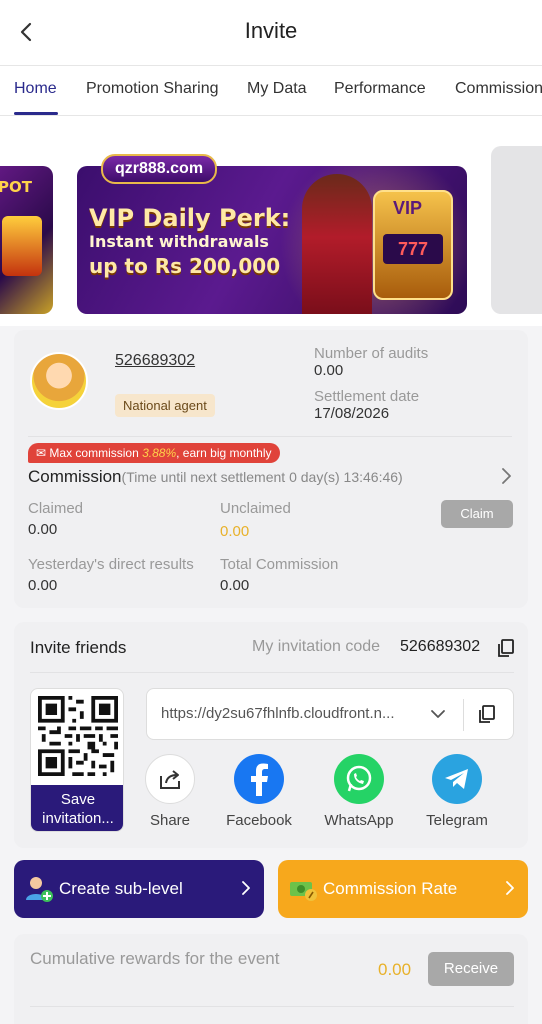 The image size is (542, 1024). What do you see at coordinates (259, 820) in the screenshot?
I see `facebook-label: Facebook` at bounding box center [259, 820].